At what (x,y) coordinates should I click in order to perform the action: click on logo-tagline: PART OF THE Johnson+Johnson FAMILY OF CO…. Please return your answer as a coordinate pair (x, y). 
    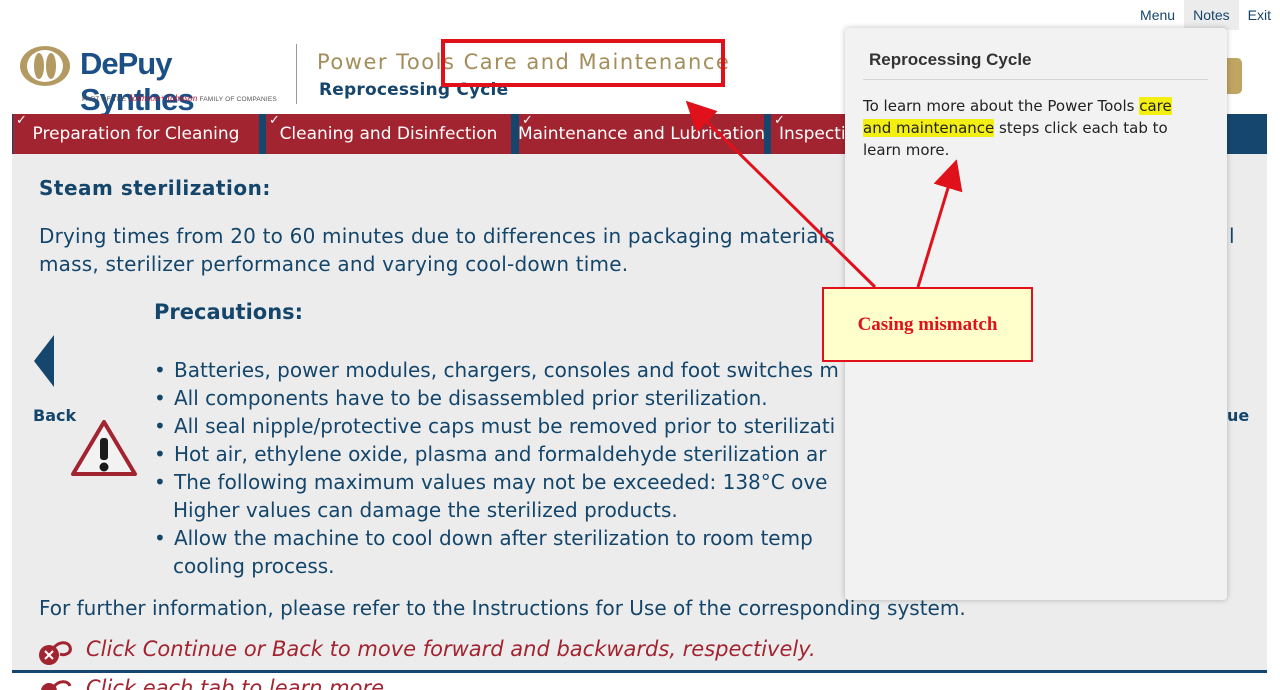
    Looking at the image, I should click on (179, 98).